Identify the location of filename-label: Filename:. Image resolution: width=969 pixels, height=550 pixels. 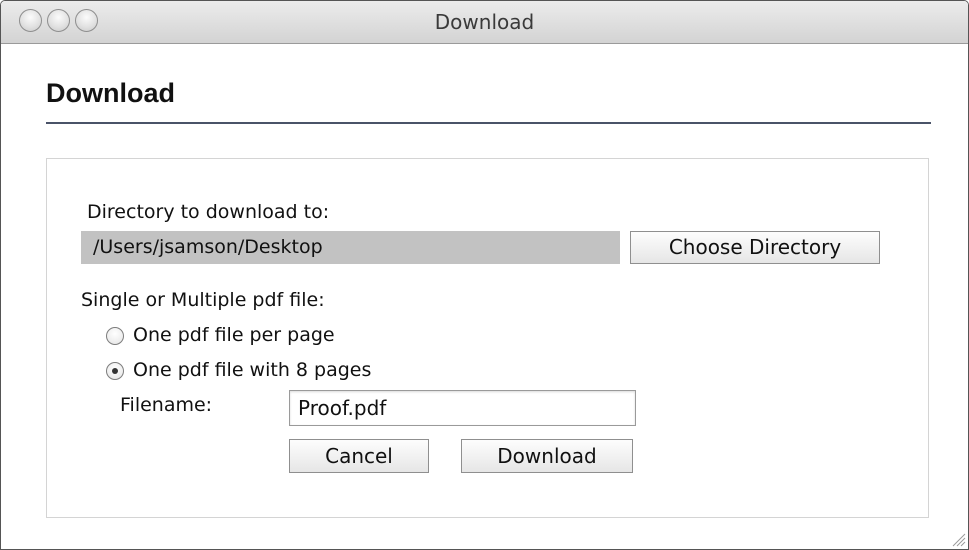
(166, 405).